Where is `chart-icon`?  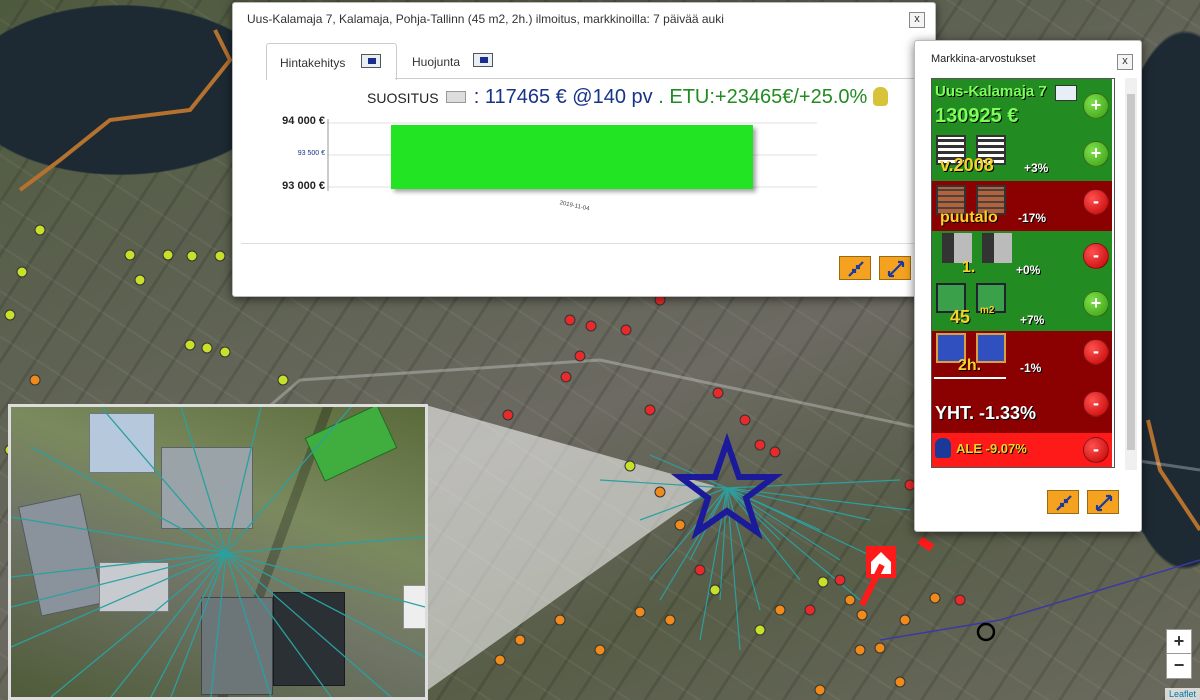 chart-icon is located at coordinates (371, 61).